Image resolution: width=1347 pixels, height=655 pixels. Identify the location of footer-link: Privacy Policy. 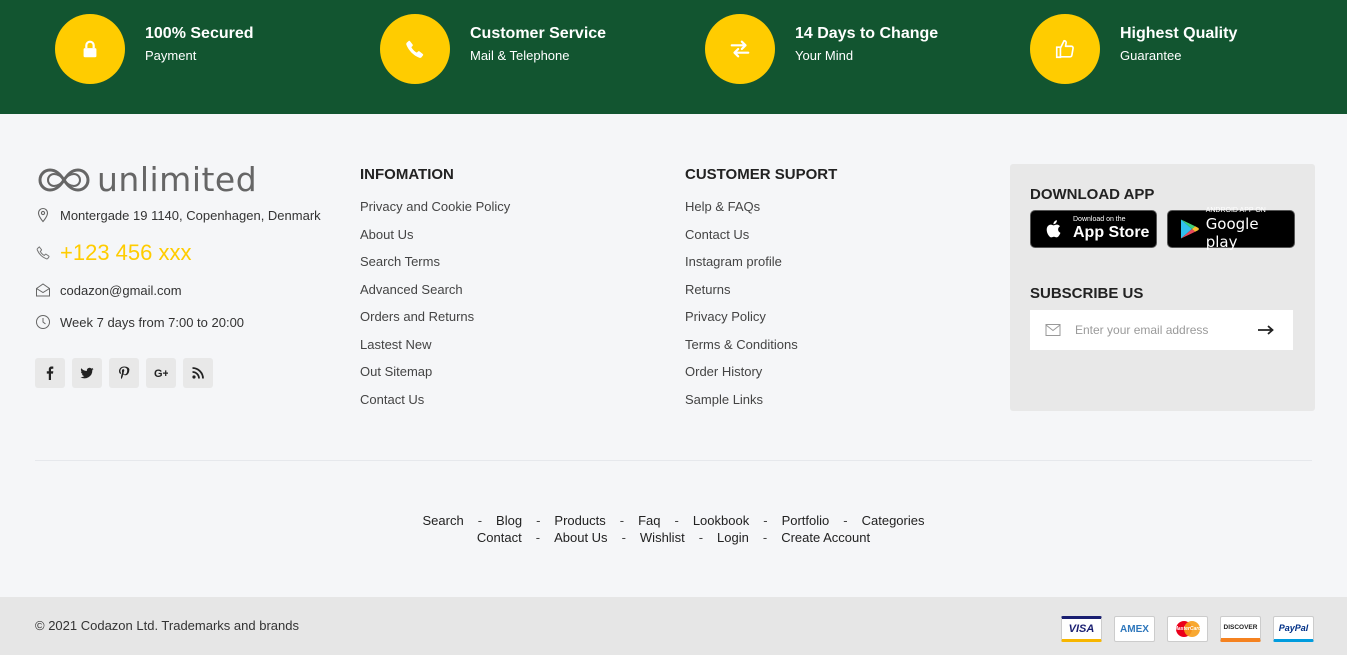
(761, 317).